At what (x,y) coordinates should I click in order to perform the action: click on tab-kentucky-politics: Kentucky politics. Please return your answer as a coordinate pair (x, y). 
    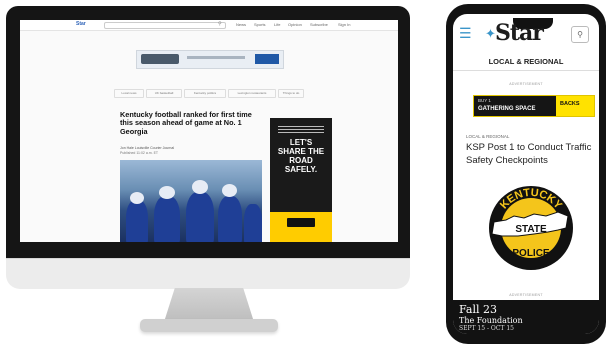
    Looking at the image, I should click on (205, 93).